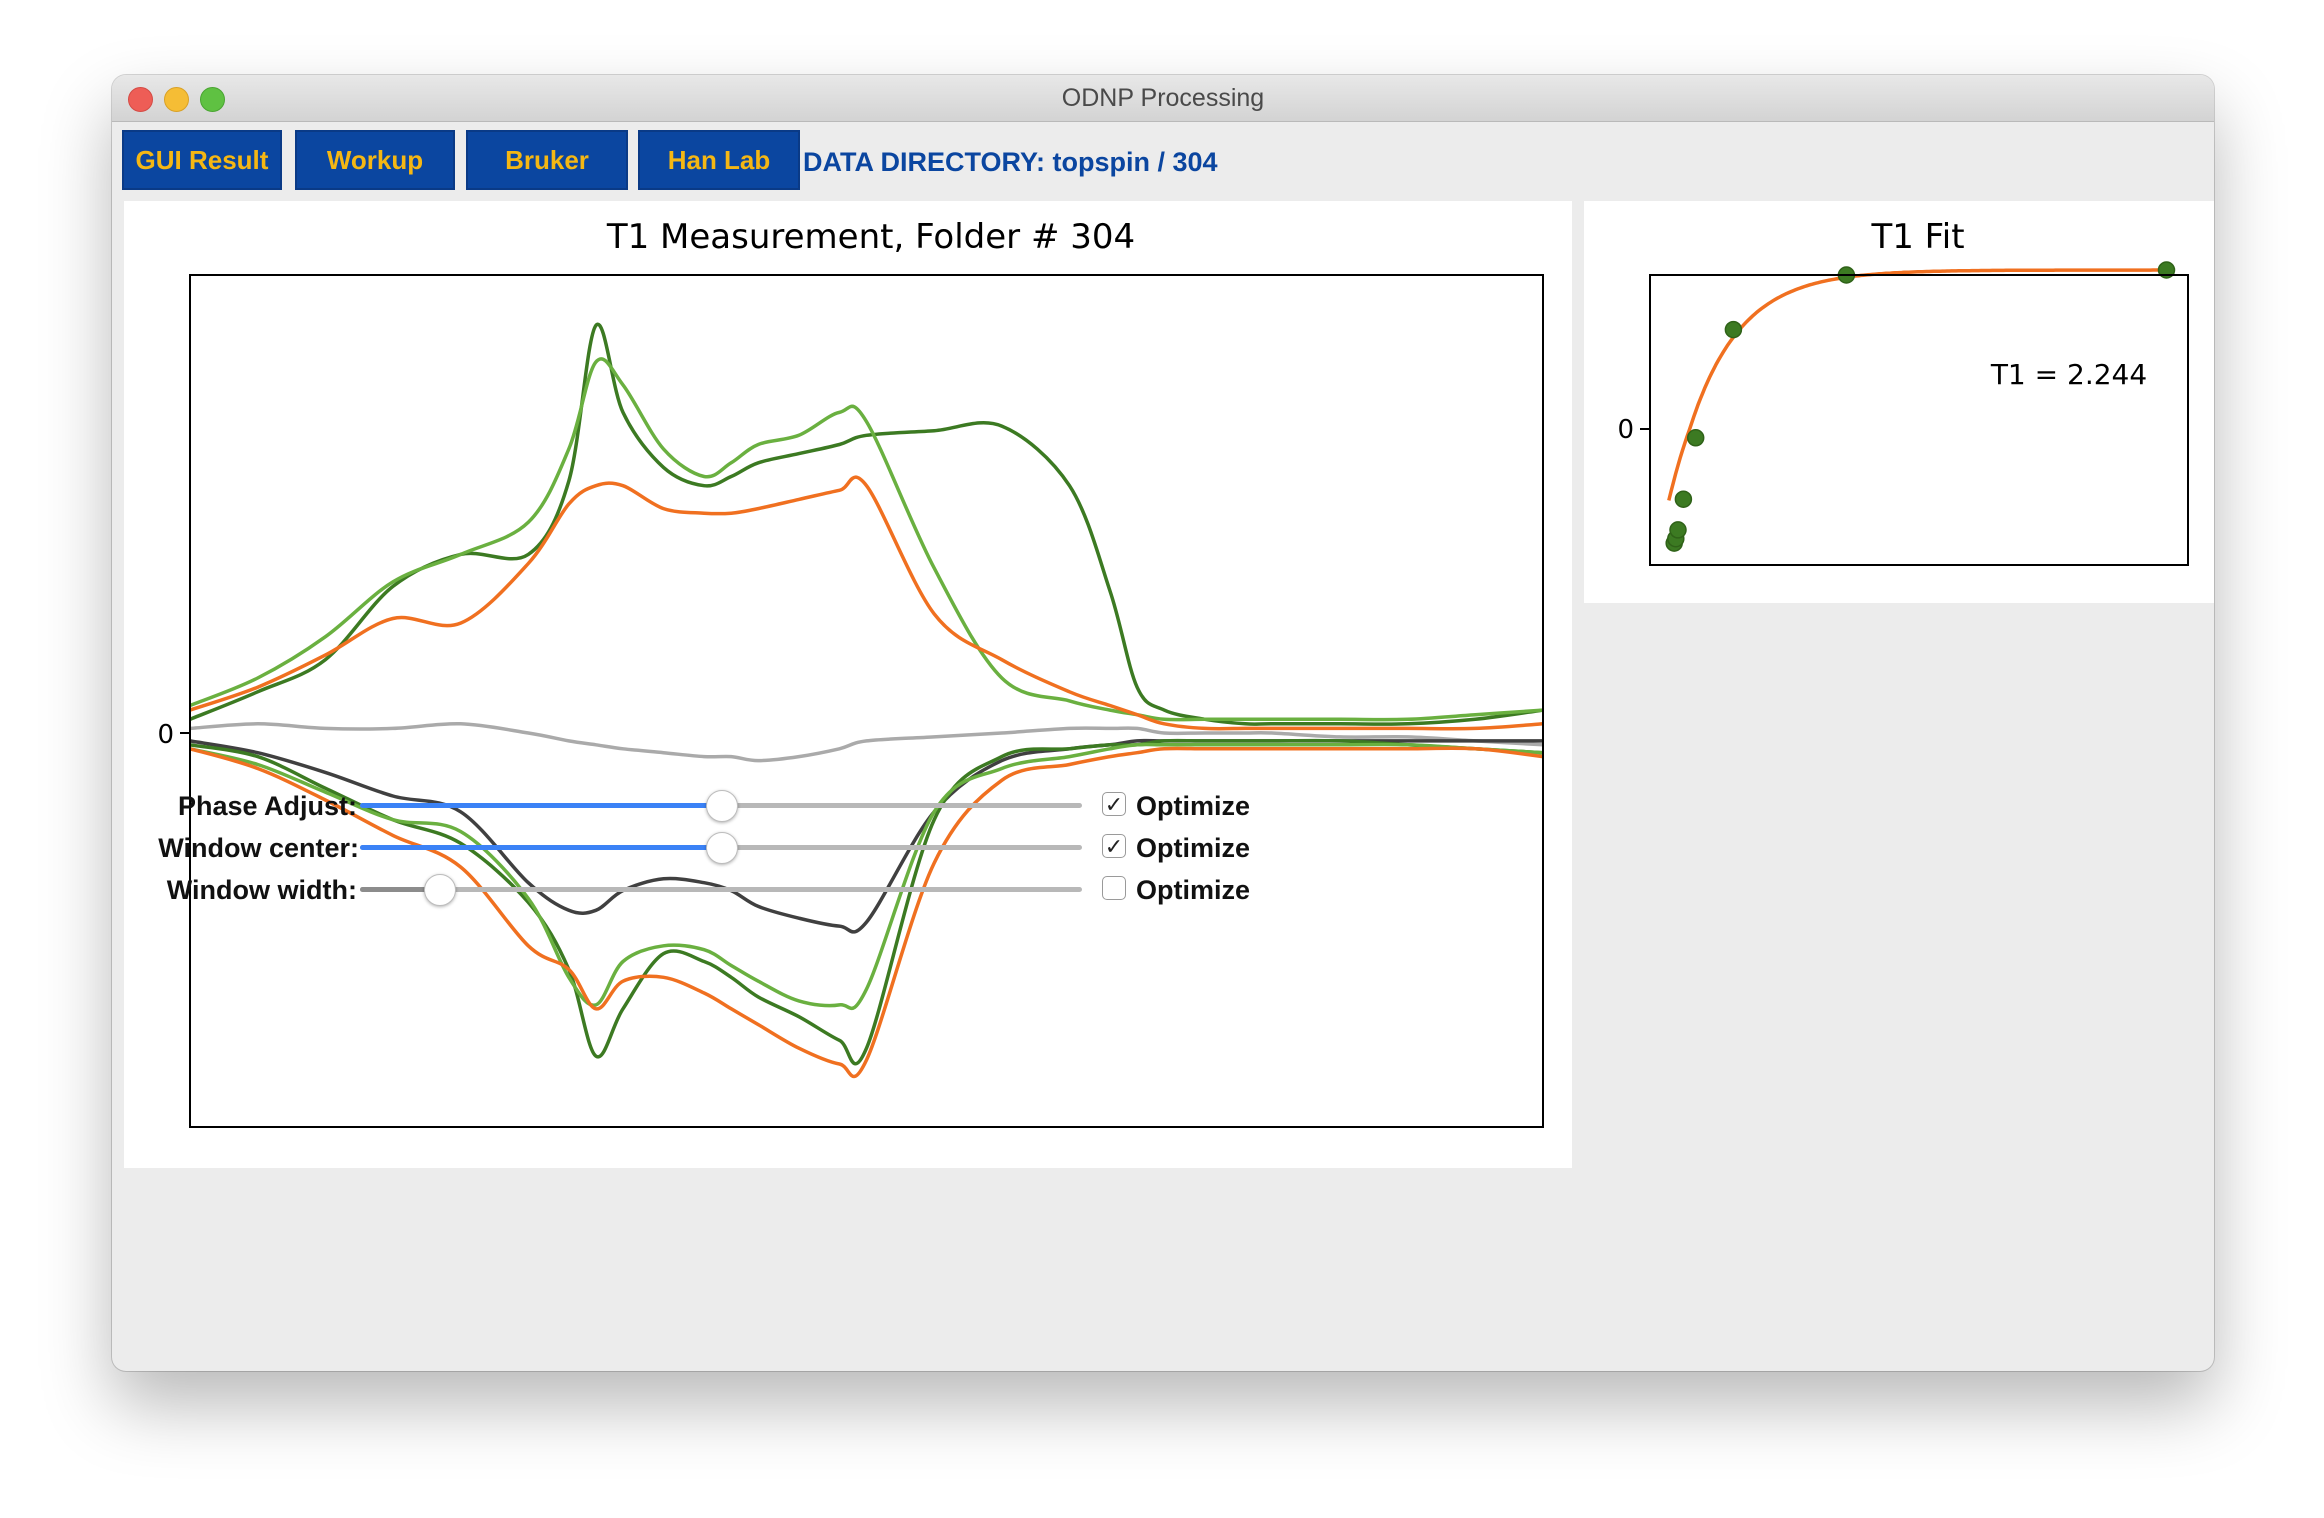 Image resolution: width=2324 pixels, height=1518 pixels. Describe the element at coordinates (1625, 430) in the screenshot. I see `fit-y-tick-label-0: 0` at that location.